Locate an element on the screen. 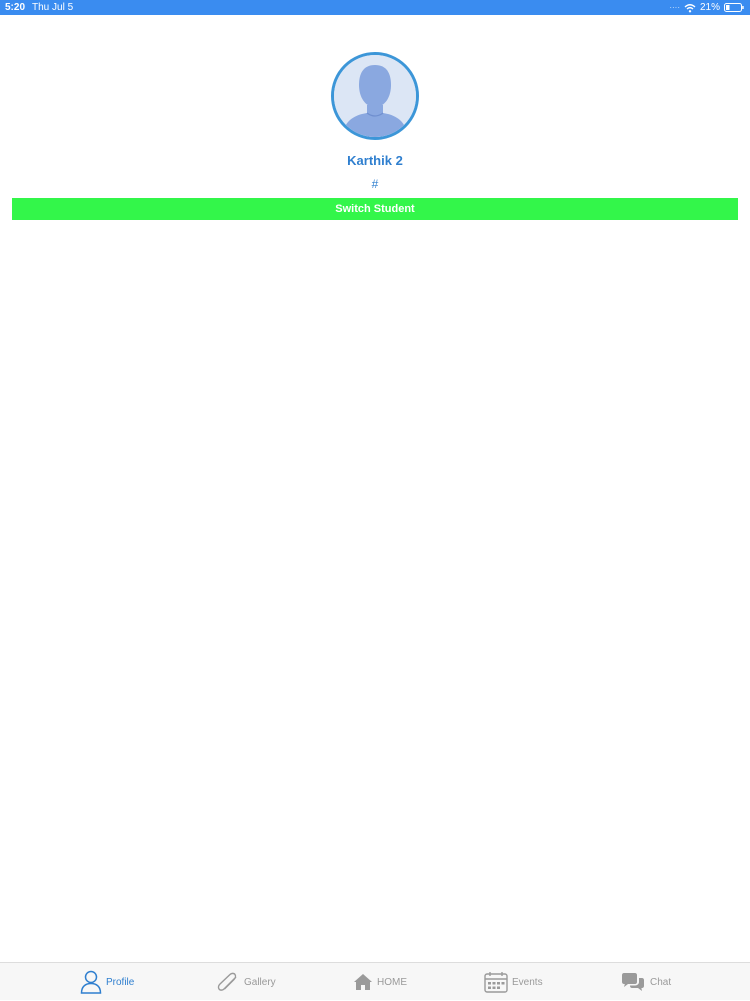 Image resolution: width=750 pixels, height=1001 pixels. tab-home-label: HOME is located at coordinates (392, 982).